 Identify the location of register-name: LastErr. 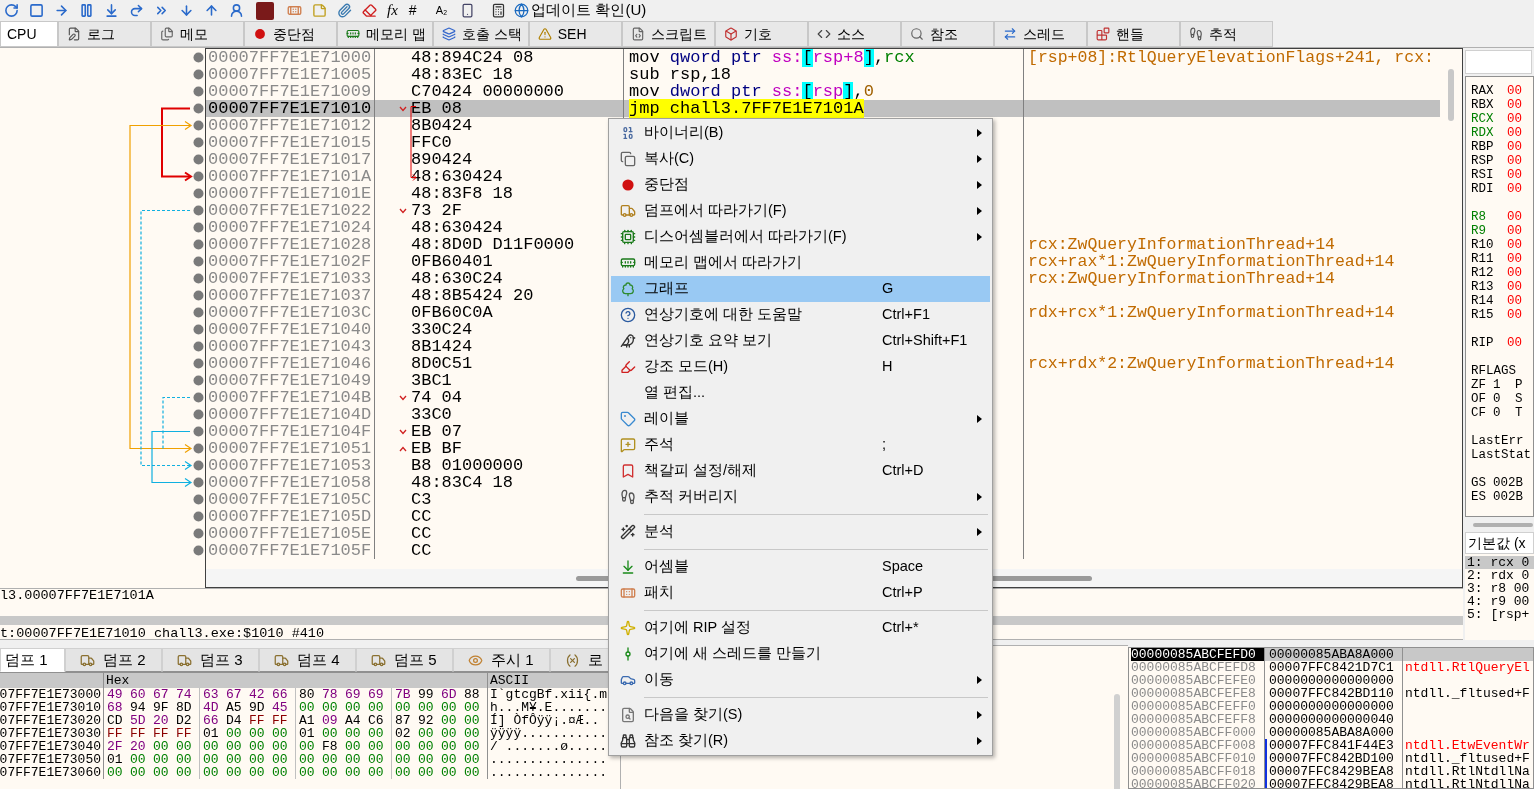
(1497, 441).